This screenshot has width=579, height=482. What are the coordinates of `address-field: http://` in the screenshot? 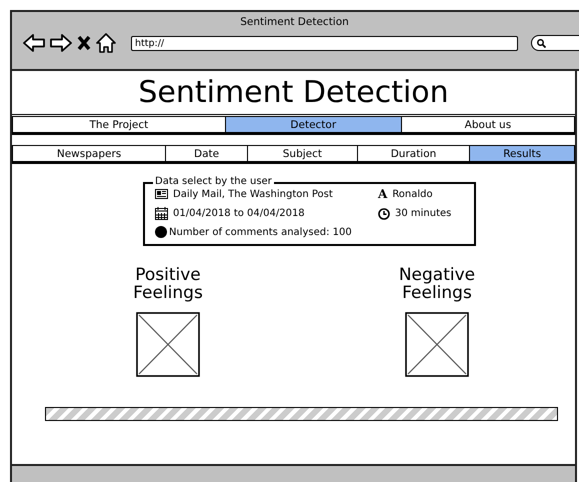 It's located at (324, 43).